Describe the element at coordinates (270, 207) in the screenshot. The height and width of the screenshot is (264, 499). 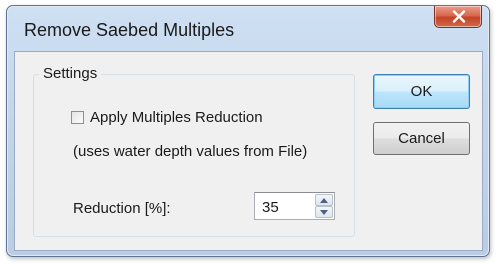
I see `reduction-value: 35` at that location.